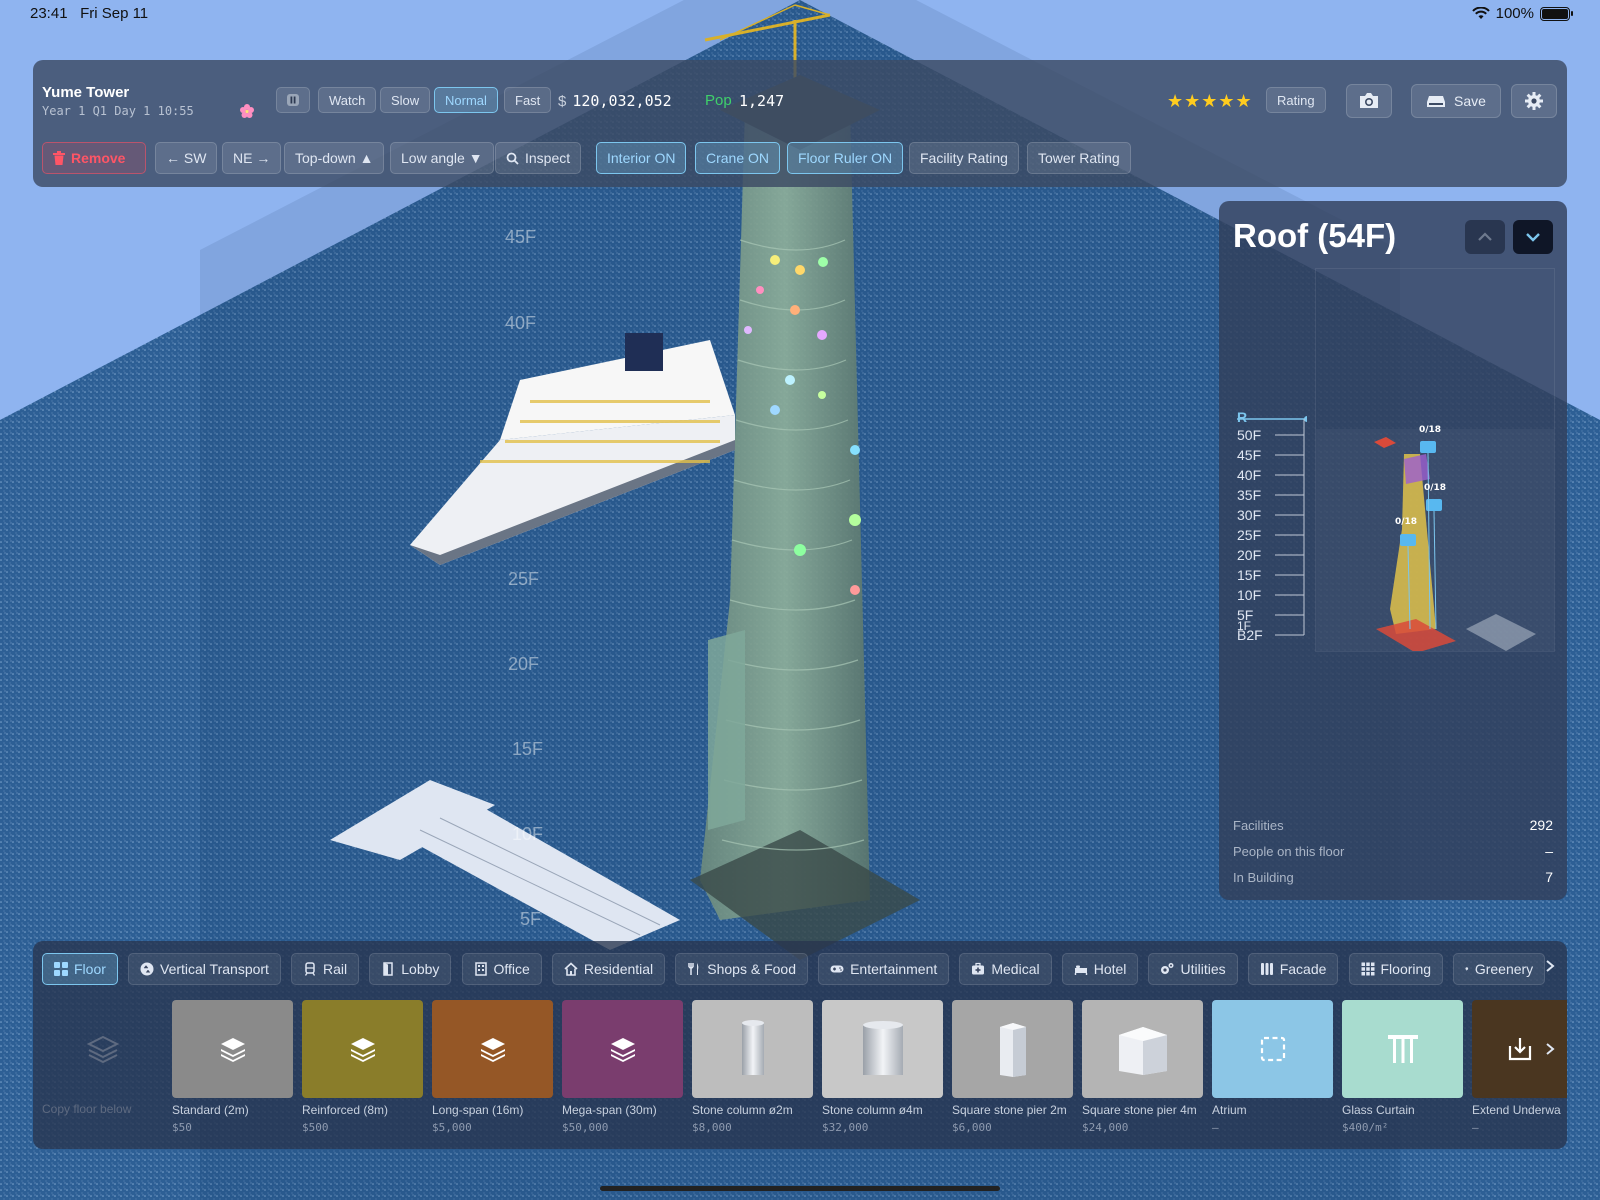 This screenshot has width=1600, height=1200. Describe the element at coordinates (1467, 969) in the screenshot. I see `tree-icon` at that location.